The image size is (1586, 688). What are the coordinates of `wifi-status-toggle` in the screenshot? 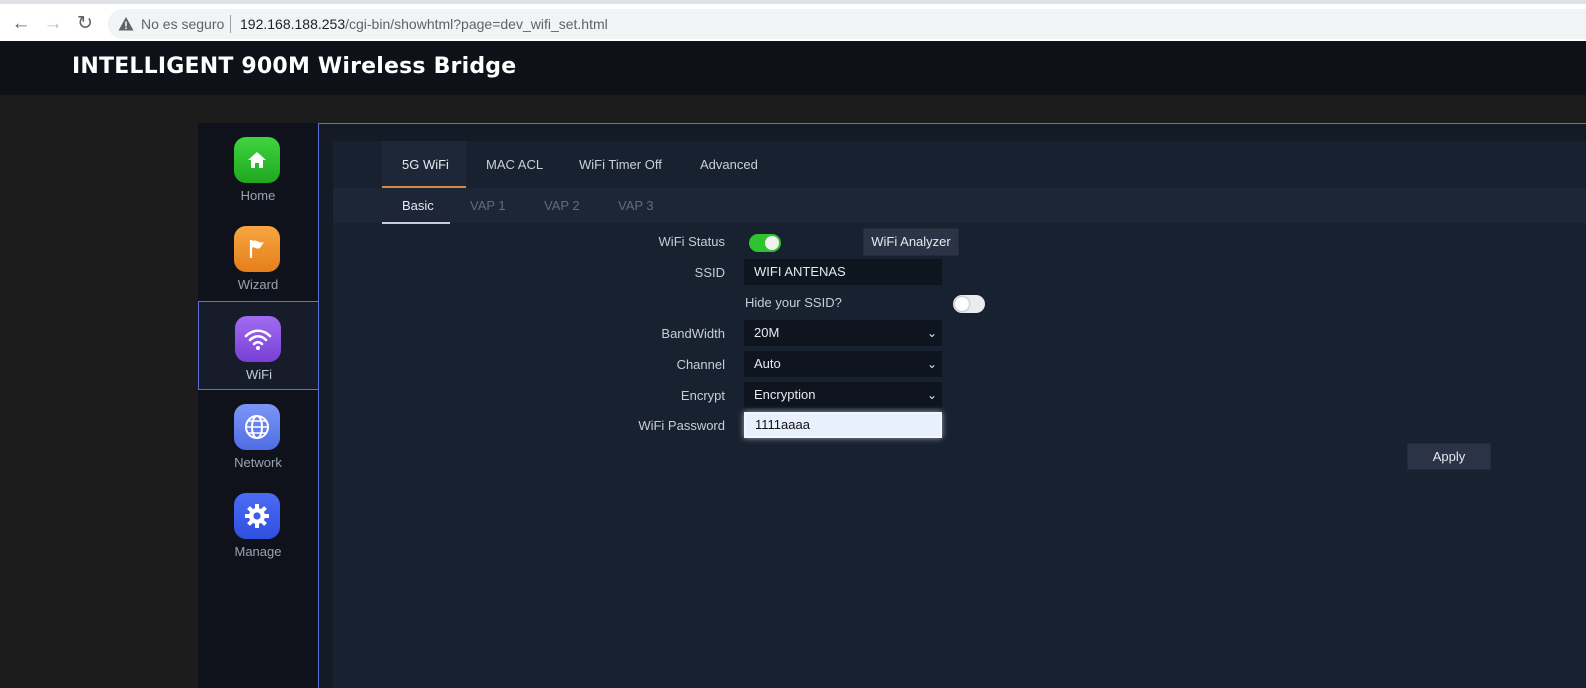 It's located at (765, 243).